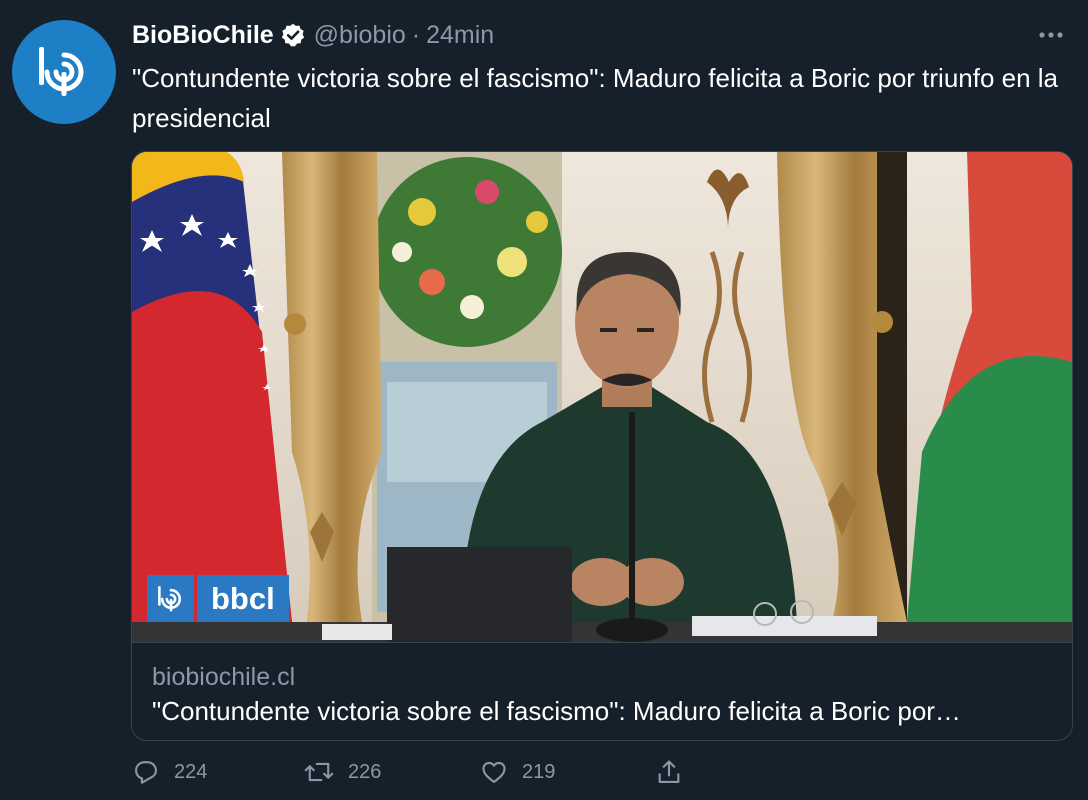 The height and width of the screenshot is (800, 1088). Describe the element at coordinates (365, 771) in the screenshot. I see `retweet-count: 226` at that location.